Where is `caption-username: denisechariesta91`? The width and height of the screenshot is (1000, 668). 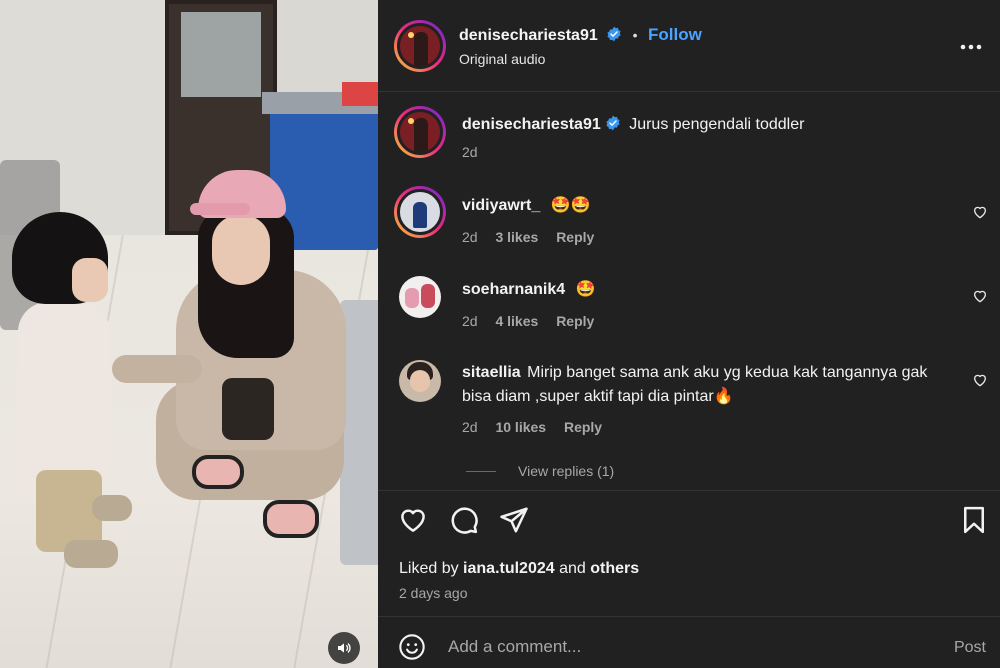 caption-username: denisechariesta91 is located at coordinates (531, 124).